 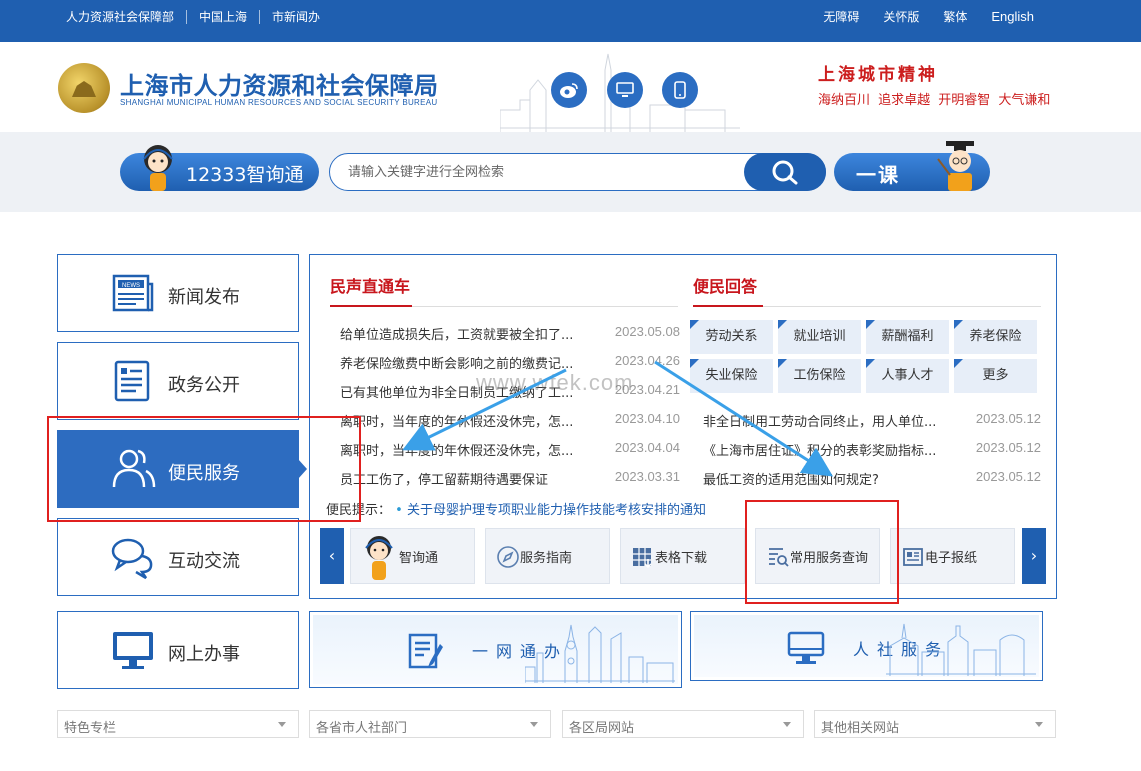 What do you see at coordinates (123, 17) in the screenshot?
I see `link-mohrss: 人力资源社会保障部` at bounding box center [123, 17].